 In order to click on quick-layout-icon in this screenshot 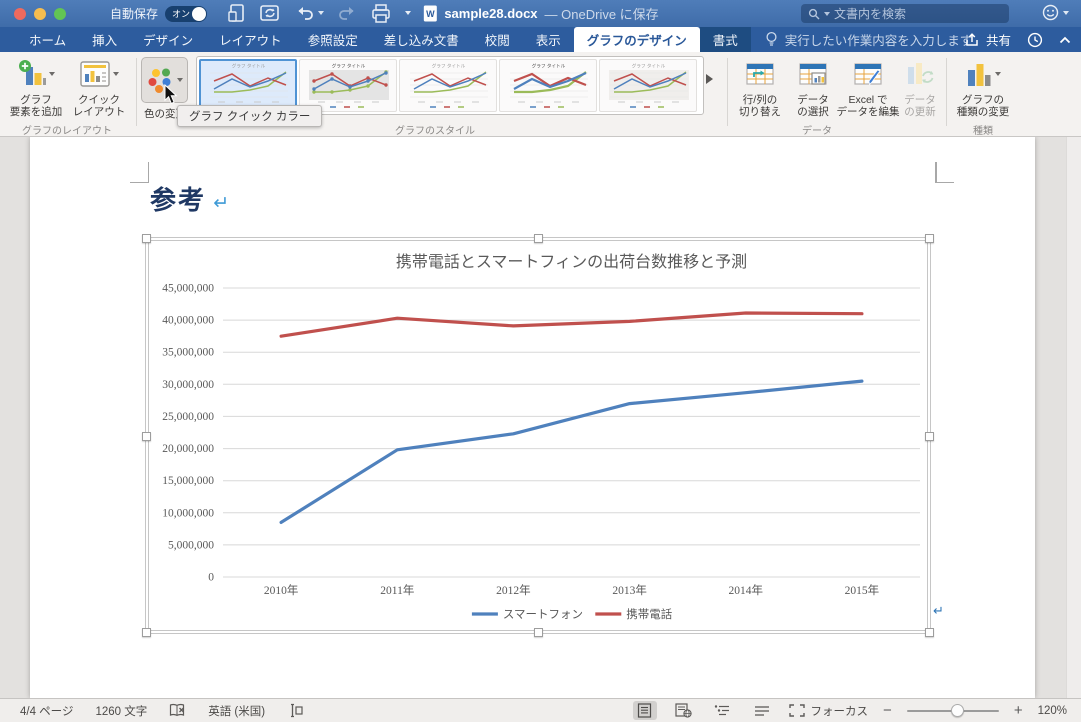, I will do `click(94, 74)`.